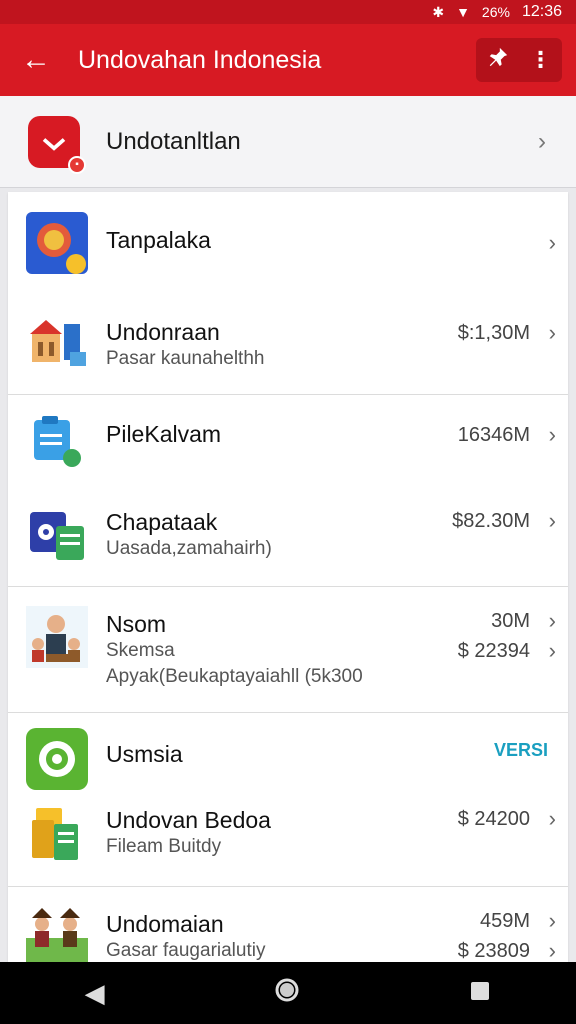  What do you see at coordinates (288, 12) in the screenshot?
I see `status-bar: ✱ ▼ 26% 12:36` at bounding box center [288, 12].